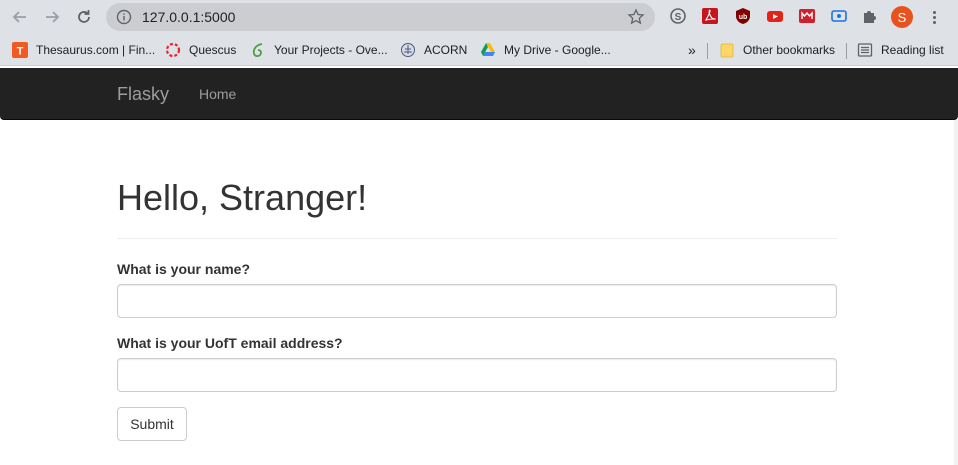 Image resolution: width=958 pixels, height=465 pixels. I want to click on skype-extension-icon: S, so click(678, 16).